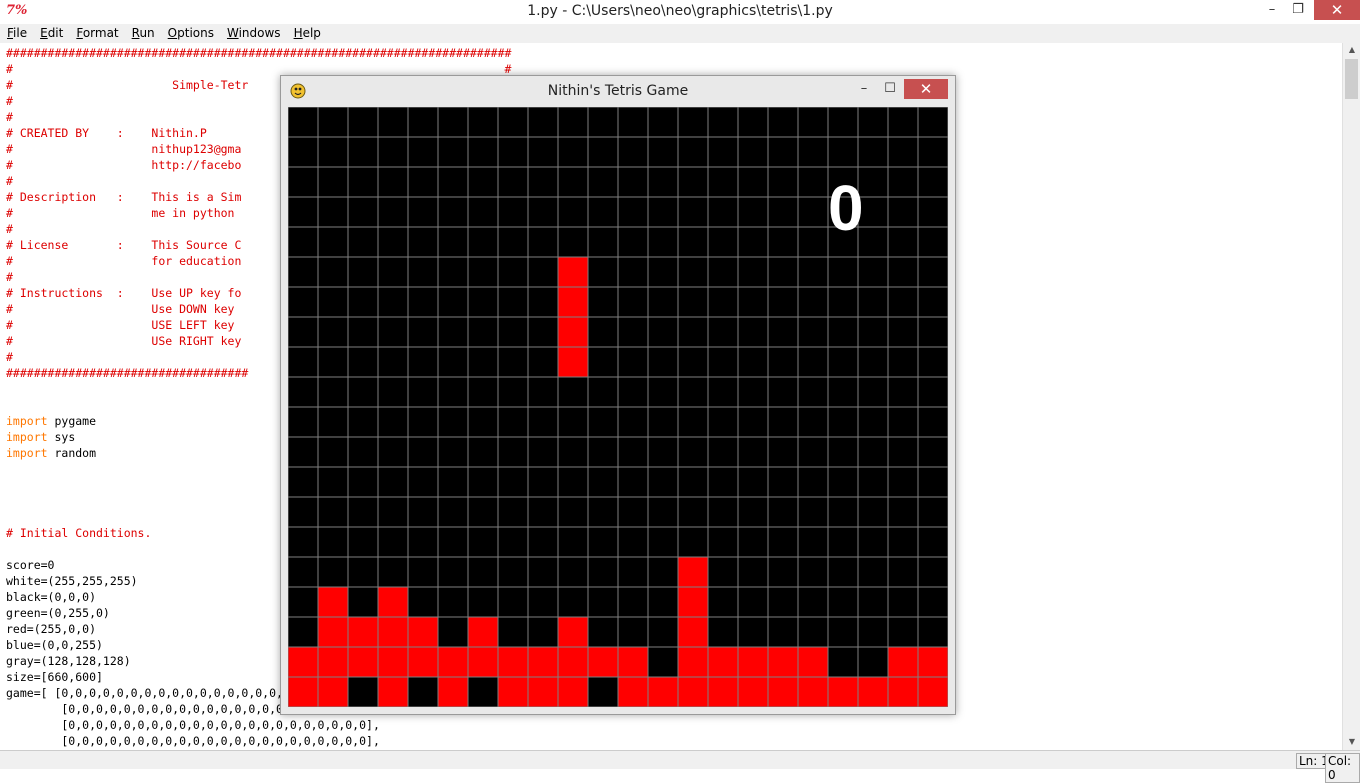  I want to click on menu-options: Options, so click(190, 33).